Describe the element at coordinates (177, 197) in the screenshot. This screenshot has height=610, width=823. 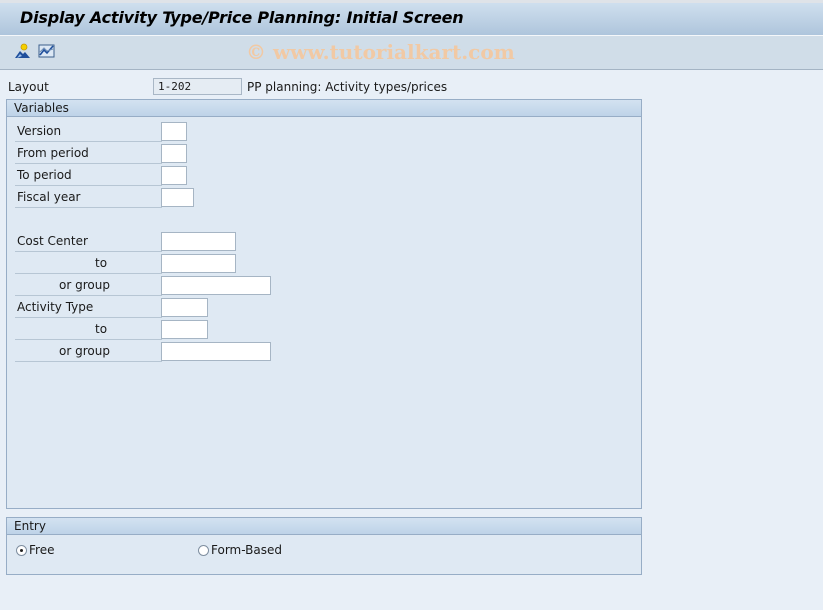
I see `fiscal-year-input` at that location.